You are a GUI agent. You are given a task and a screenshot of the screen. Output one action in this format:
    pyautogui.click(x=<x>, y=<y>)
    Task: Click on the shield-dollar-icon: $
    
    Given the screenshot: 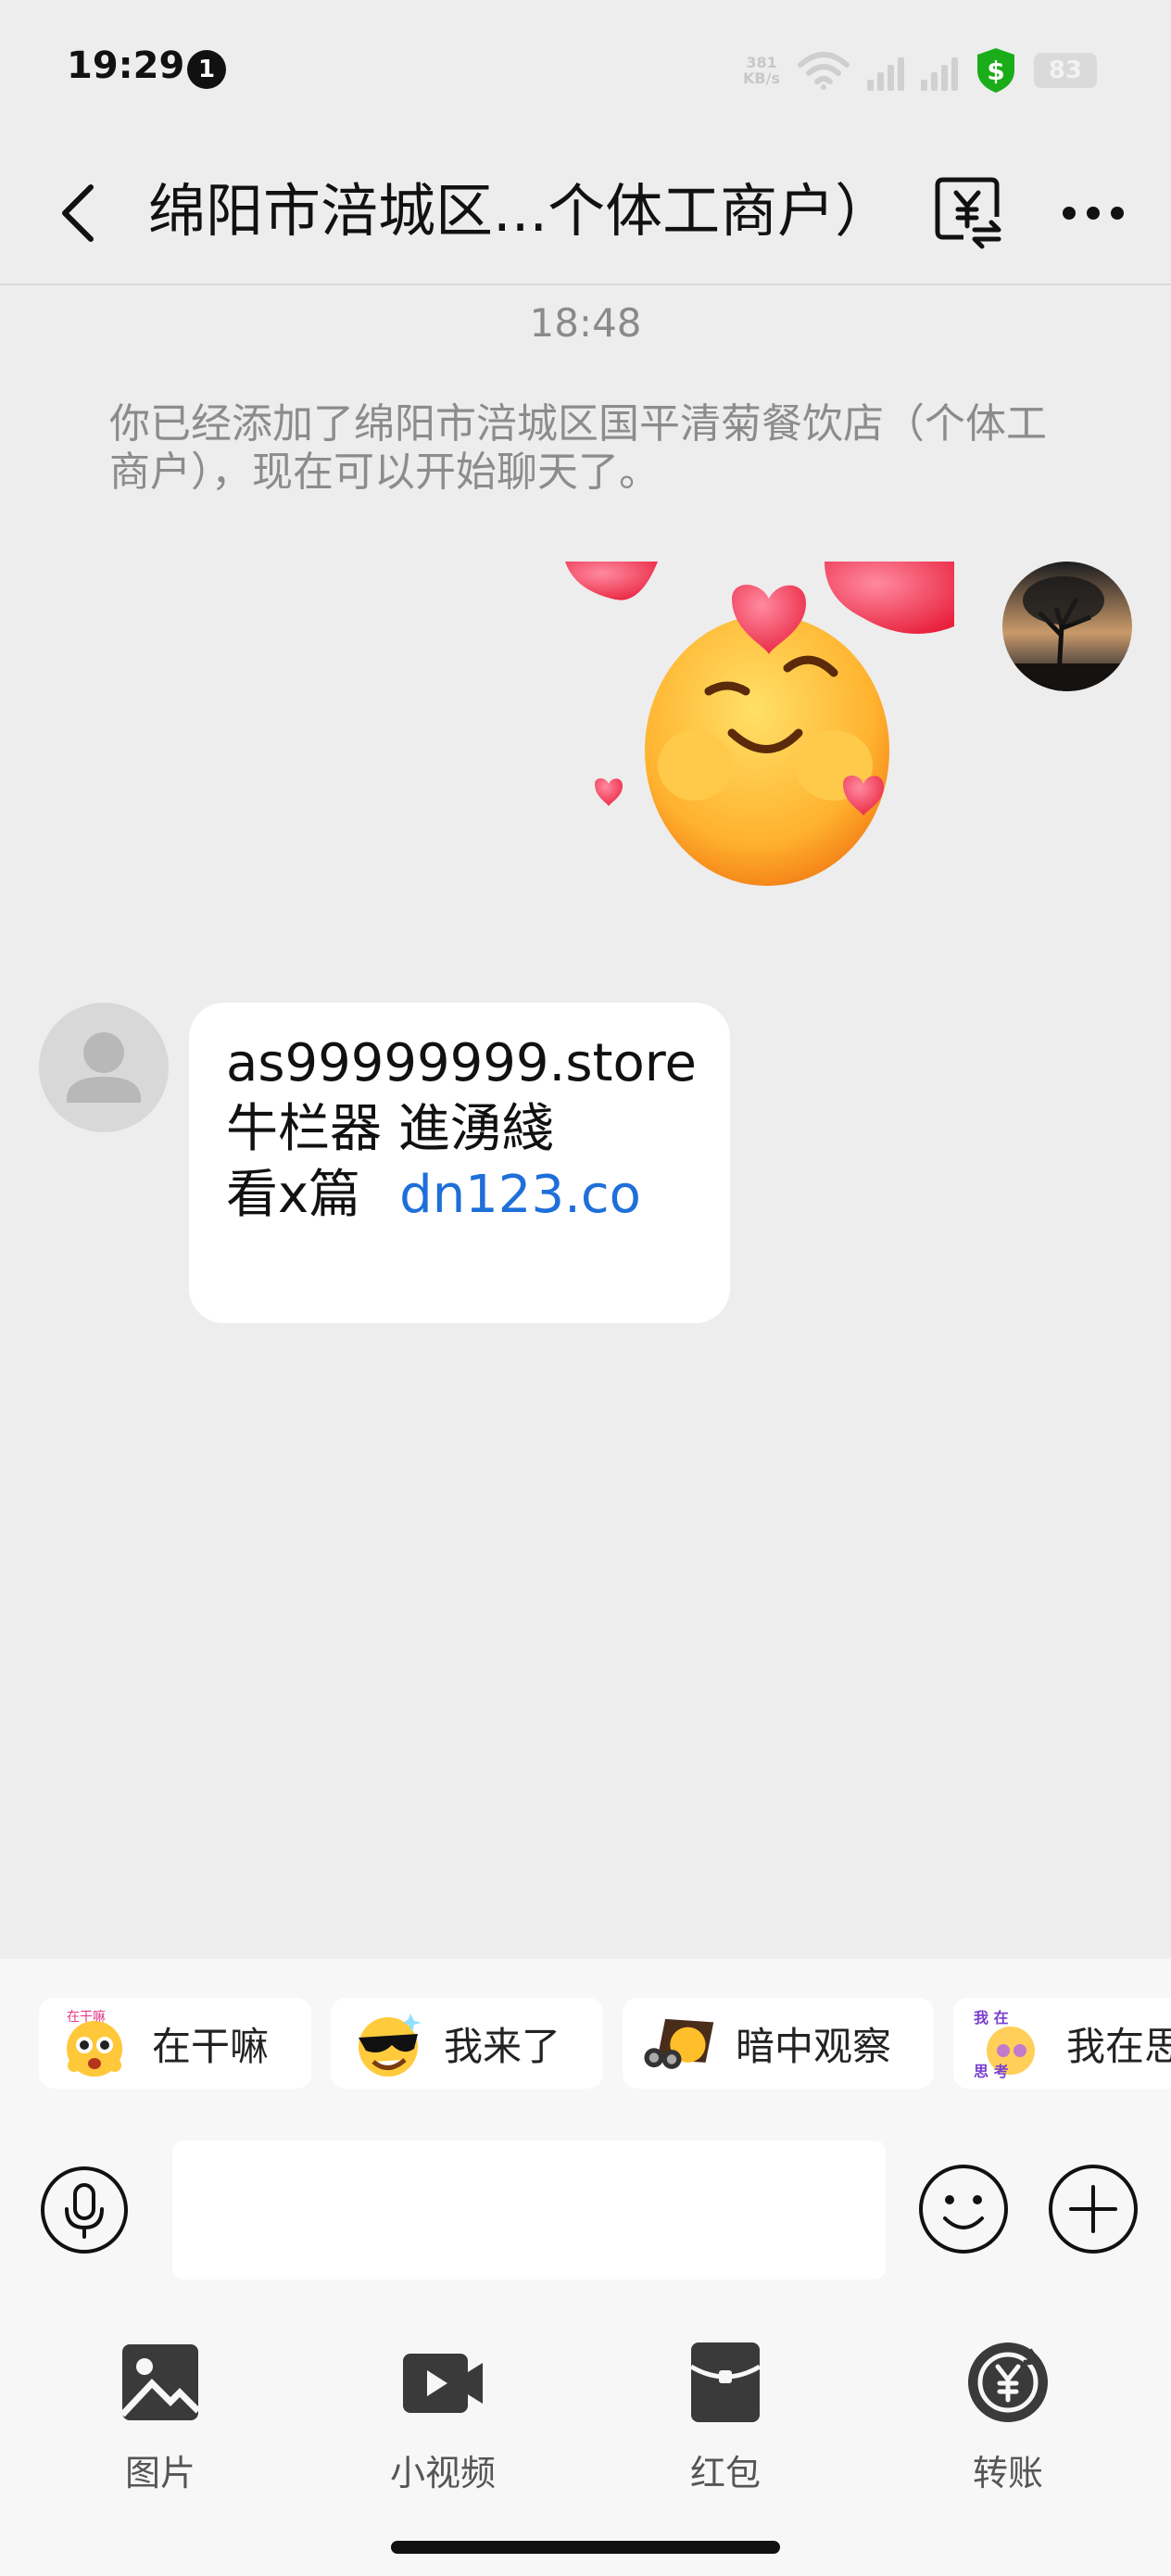 What is the action you would take?
    pyautogui.click(x=995, y=70)
    